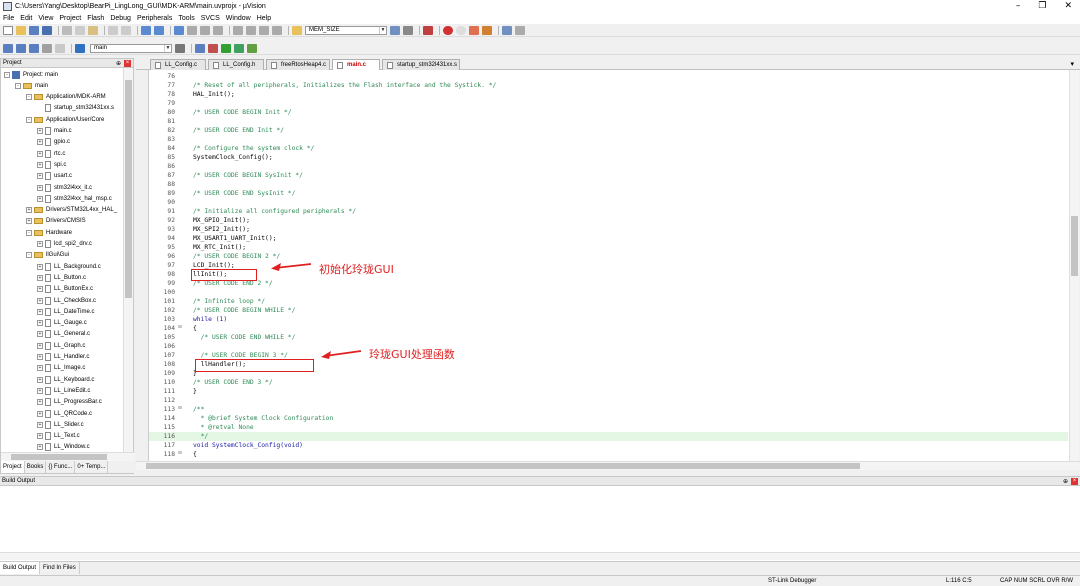 Image resolution: width=1080 pixels, height=586 pixels. I want to click on clear-bookmarks-icon, so click(218, 30).